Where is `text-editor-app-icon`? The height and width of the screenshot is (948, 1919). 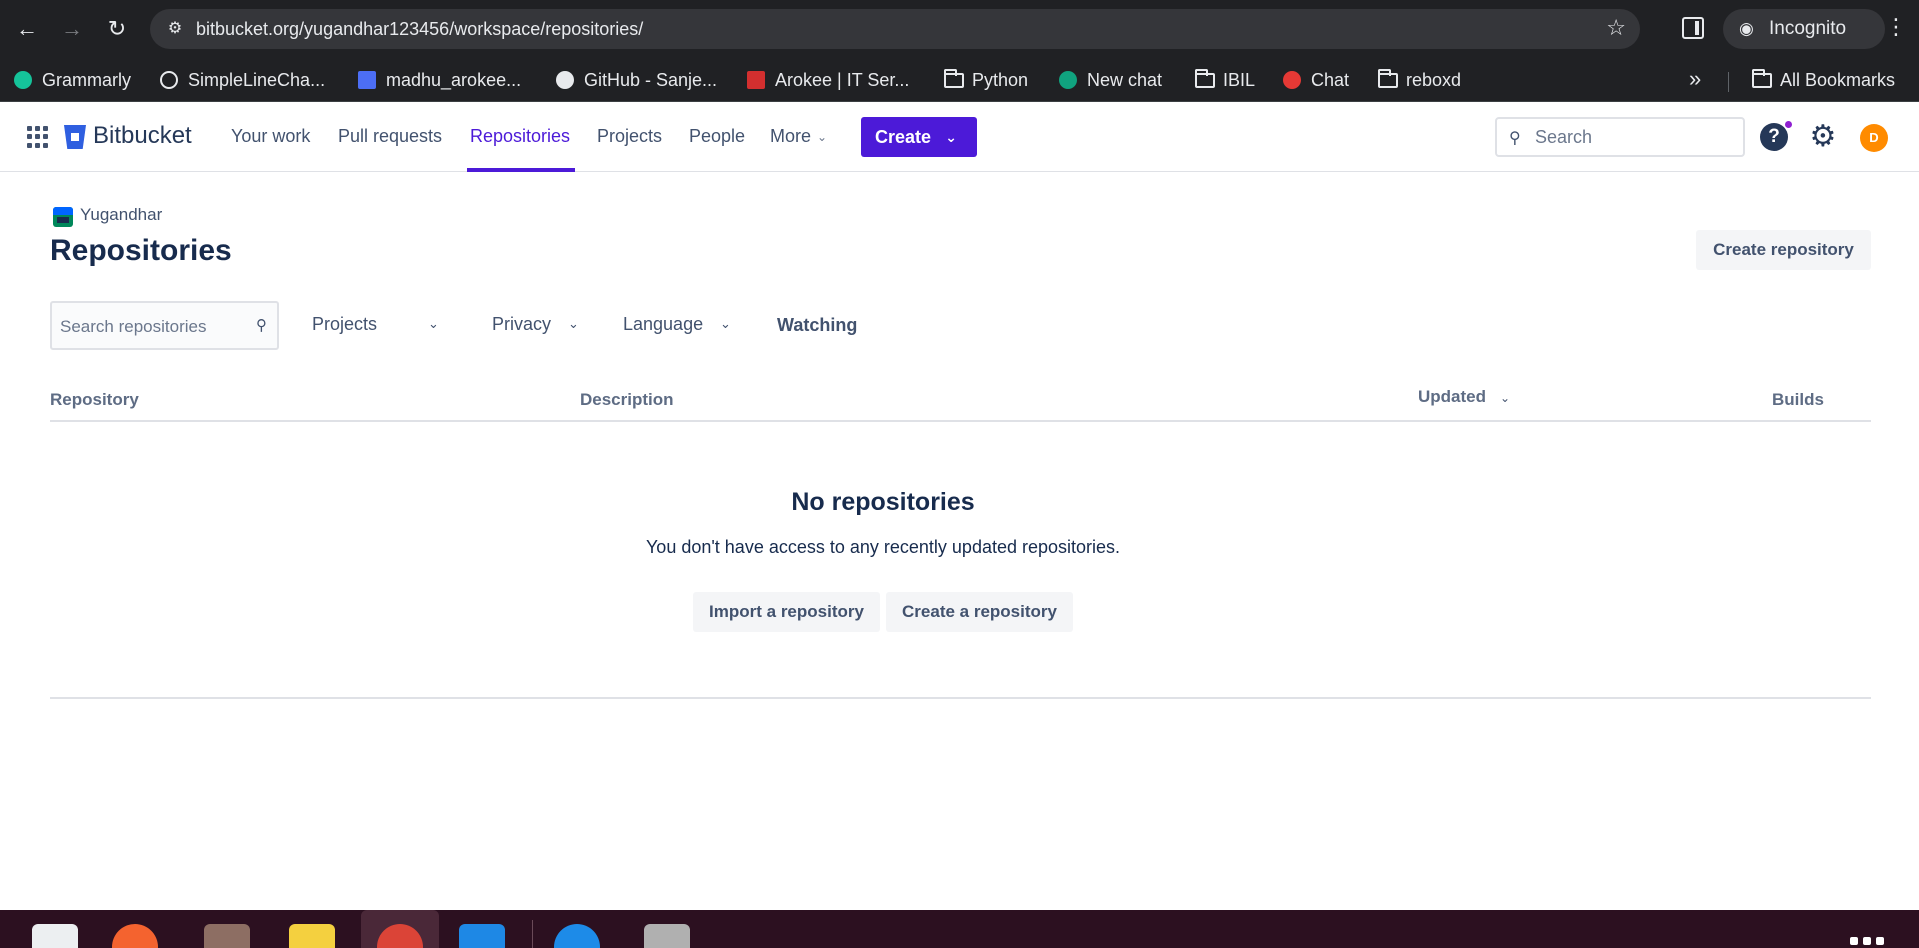
text-editor-app-icon is located at coordinates (55, 936).